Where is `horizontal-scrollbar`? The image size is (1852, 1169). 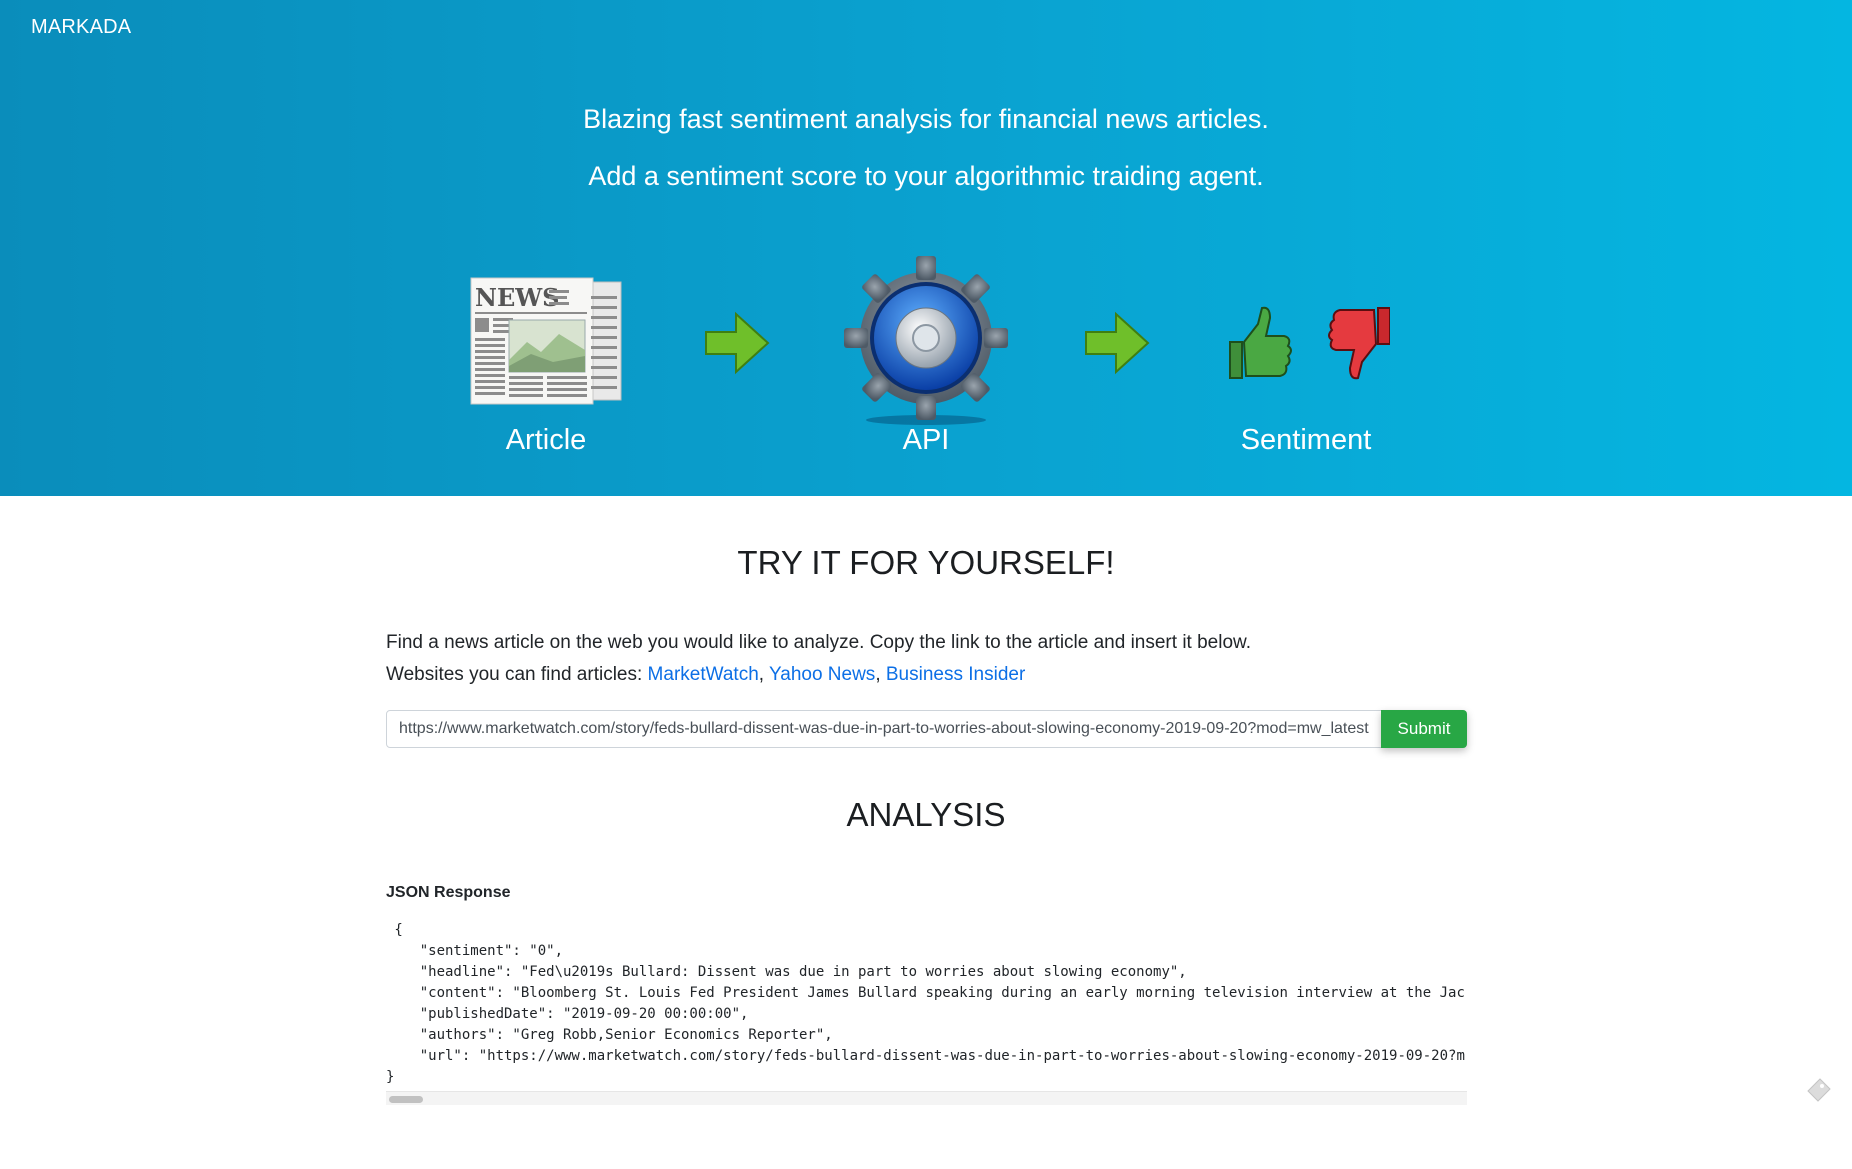
horizontal-scrollbar is located at coordinates (926, 1098).